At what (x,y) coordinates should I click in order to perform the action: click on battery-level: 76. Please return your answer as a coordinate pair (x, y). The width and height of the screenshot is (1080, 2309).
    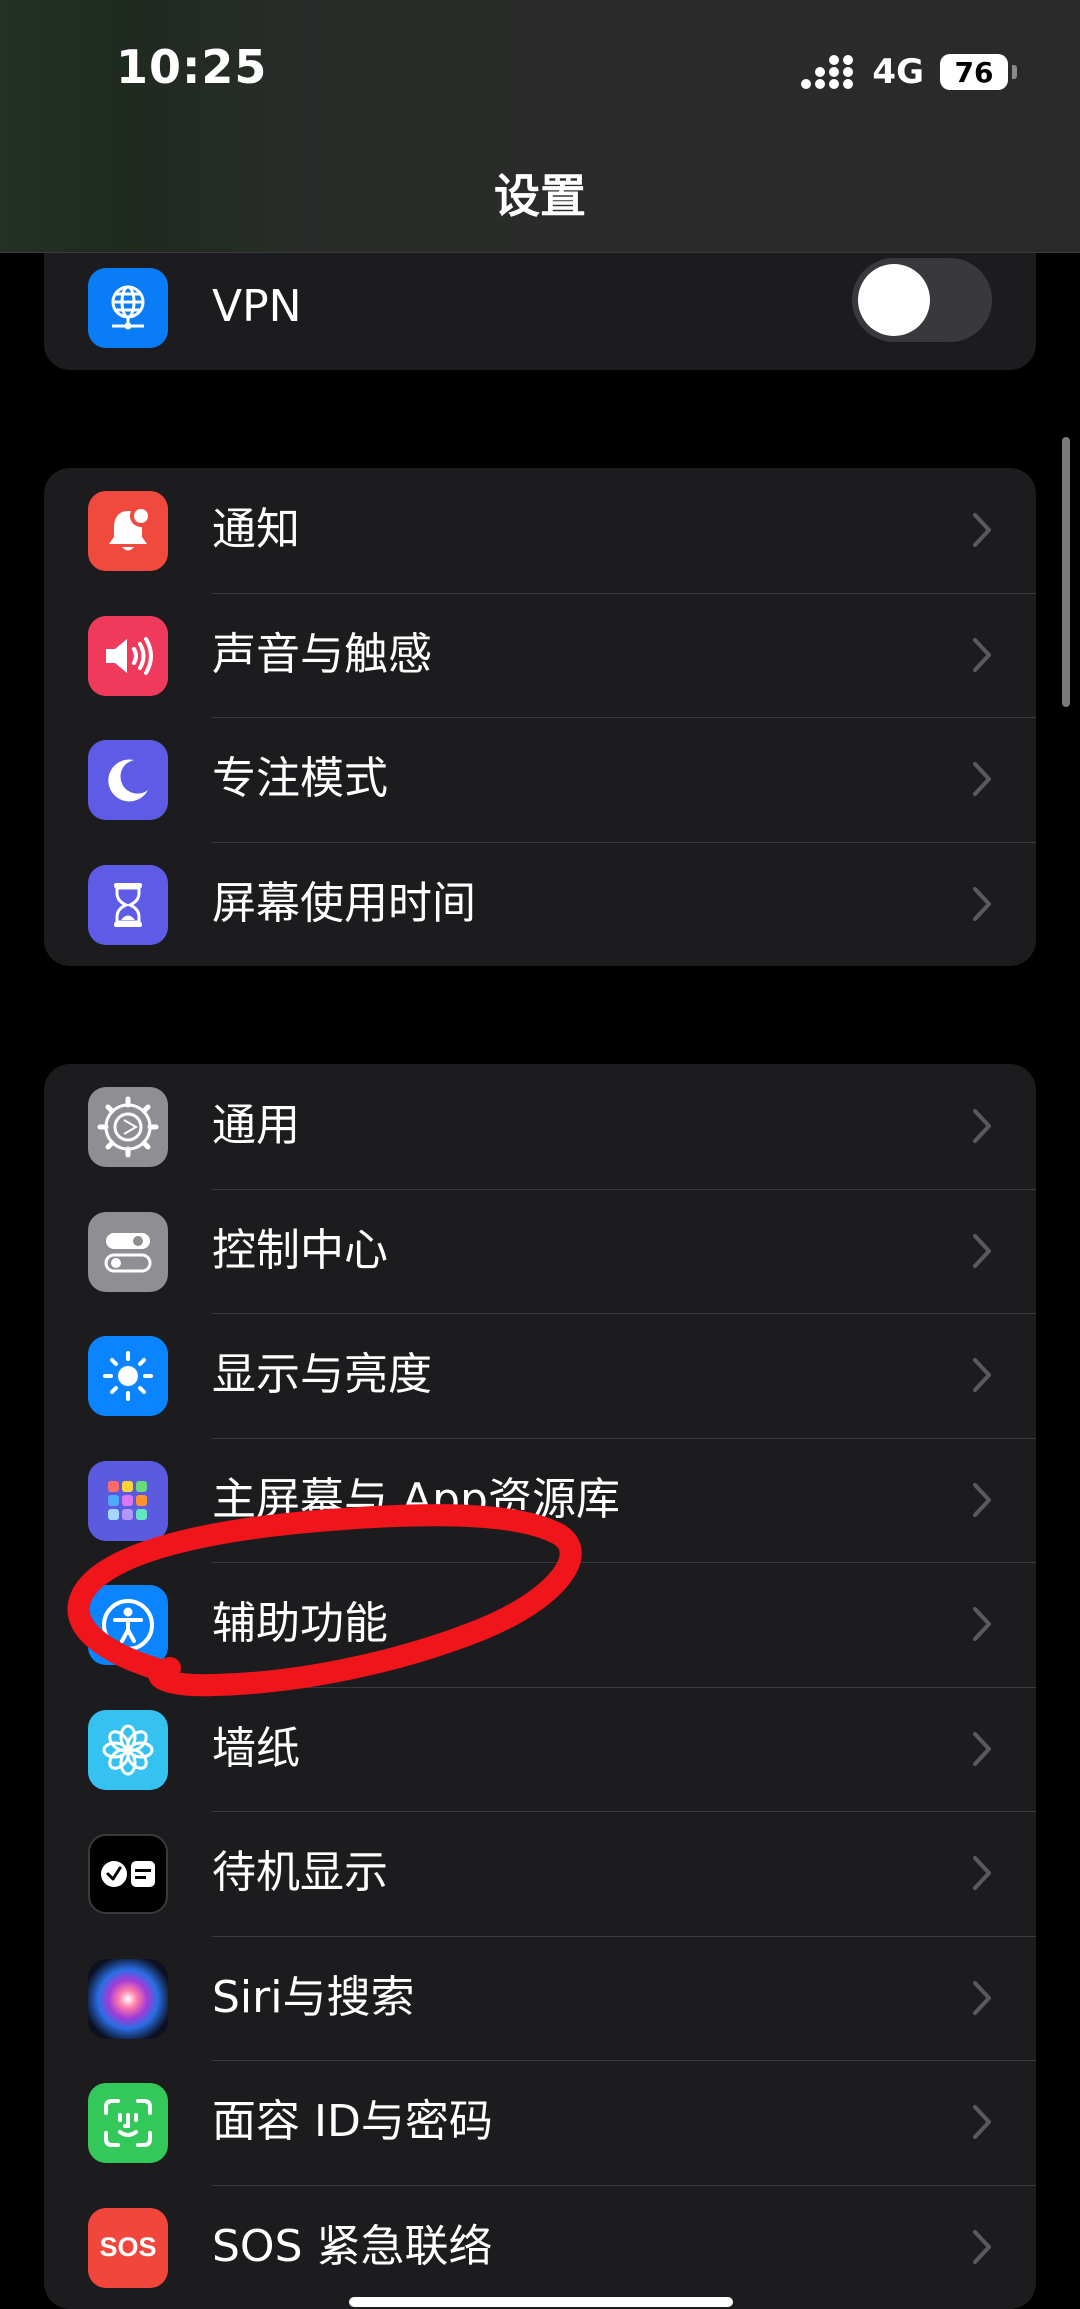
    Looking at the image, I should click on (974, 72).